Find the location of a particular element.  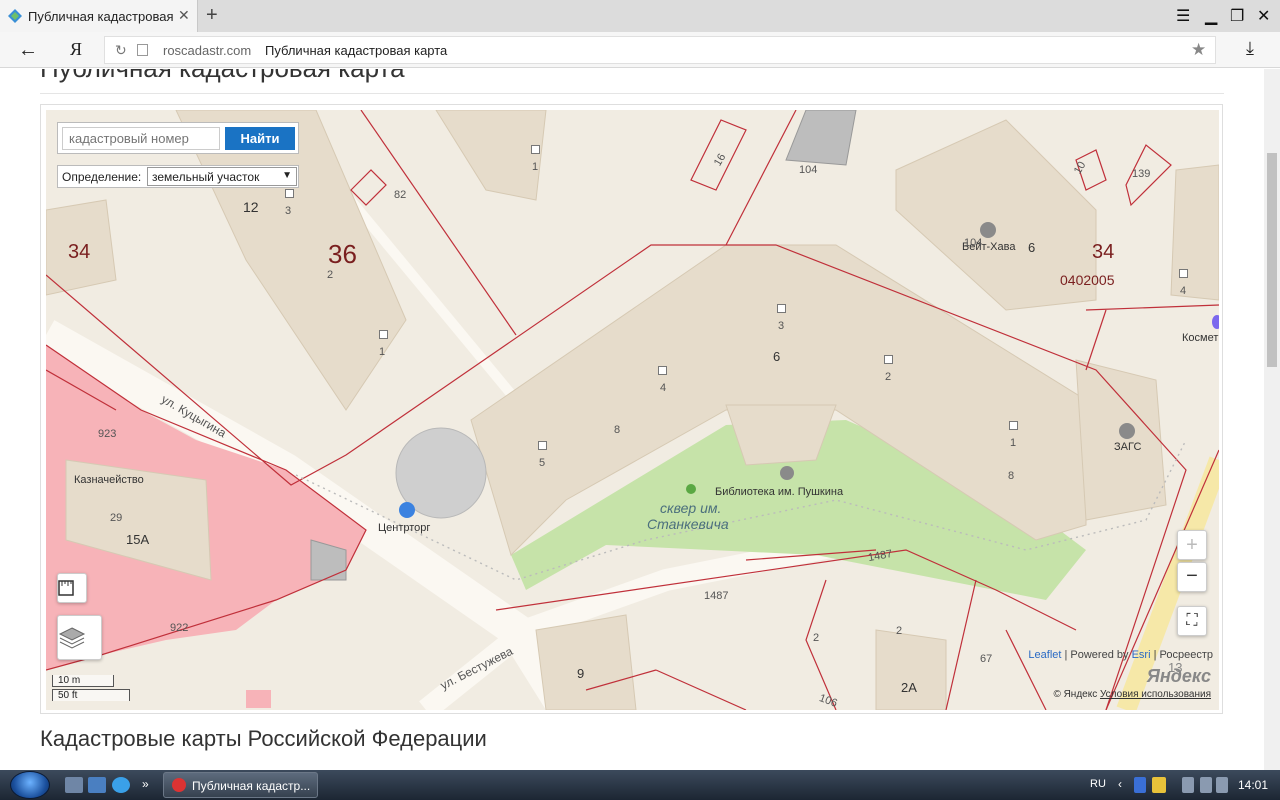

clock: 14:01 is located at coordinates (1253, 785).